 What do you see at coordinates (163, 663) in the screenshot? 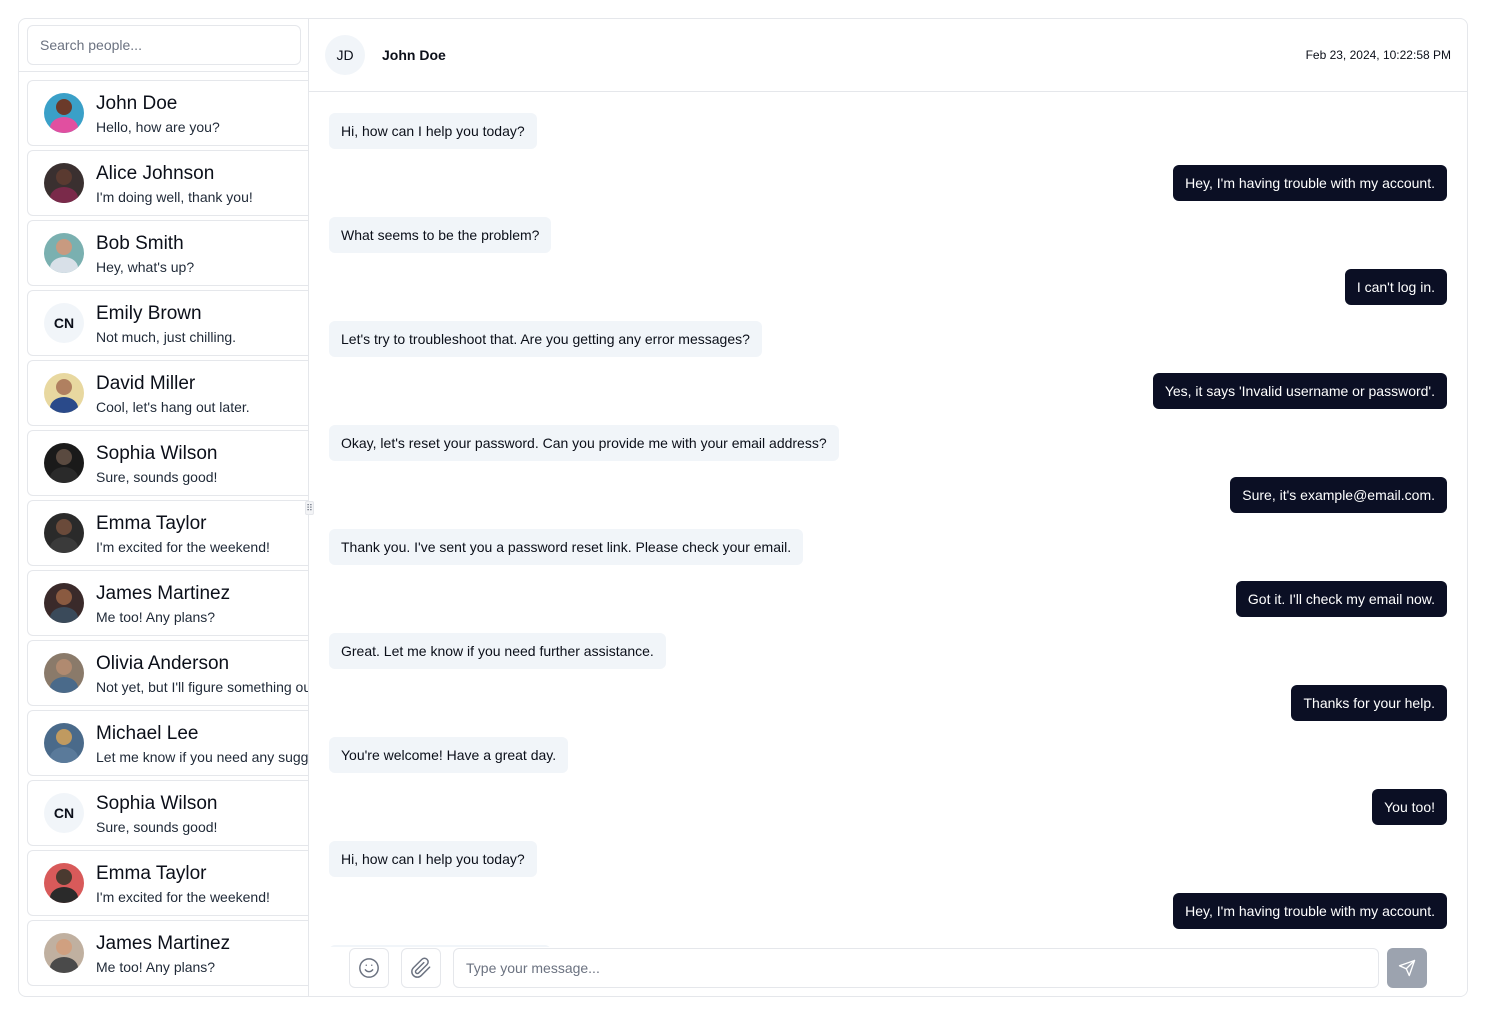
I see `contact-name: Olivia Anderson` at bounding box center [163, 663].